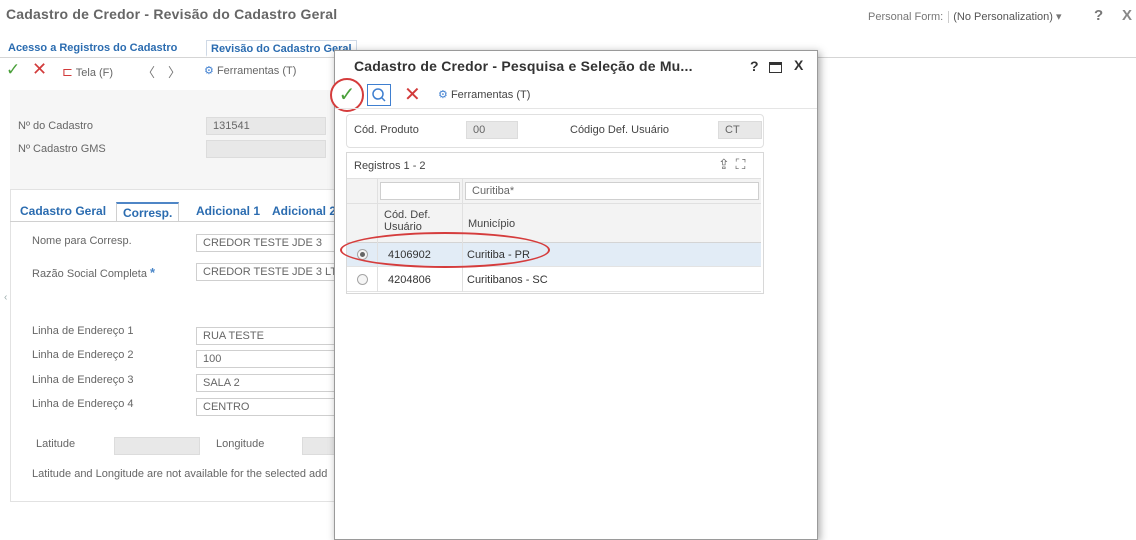 The width and height of the screenshot is (1136, 540). What do you see at coordinates (377, 235) in the screenshot?
I see `column-divider` at bounding box center [377, 235].